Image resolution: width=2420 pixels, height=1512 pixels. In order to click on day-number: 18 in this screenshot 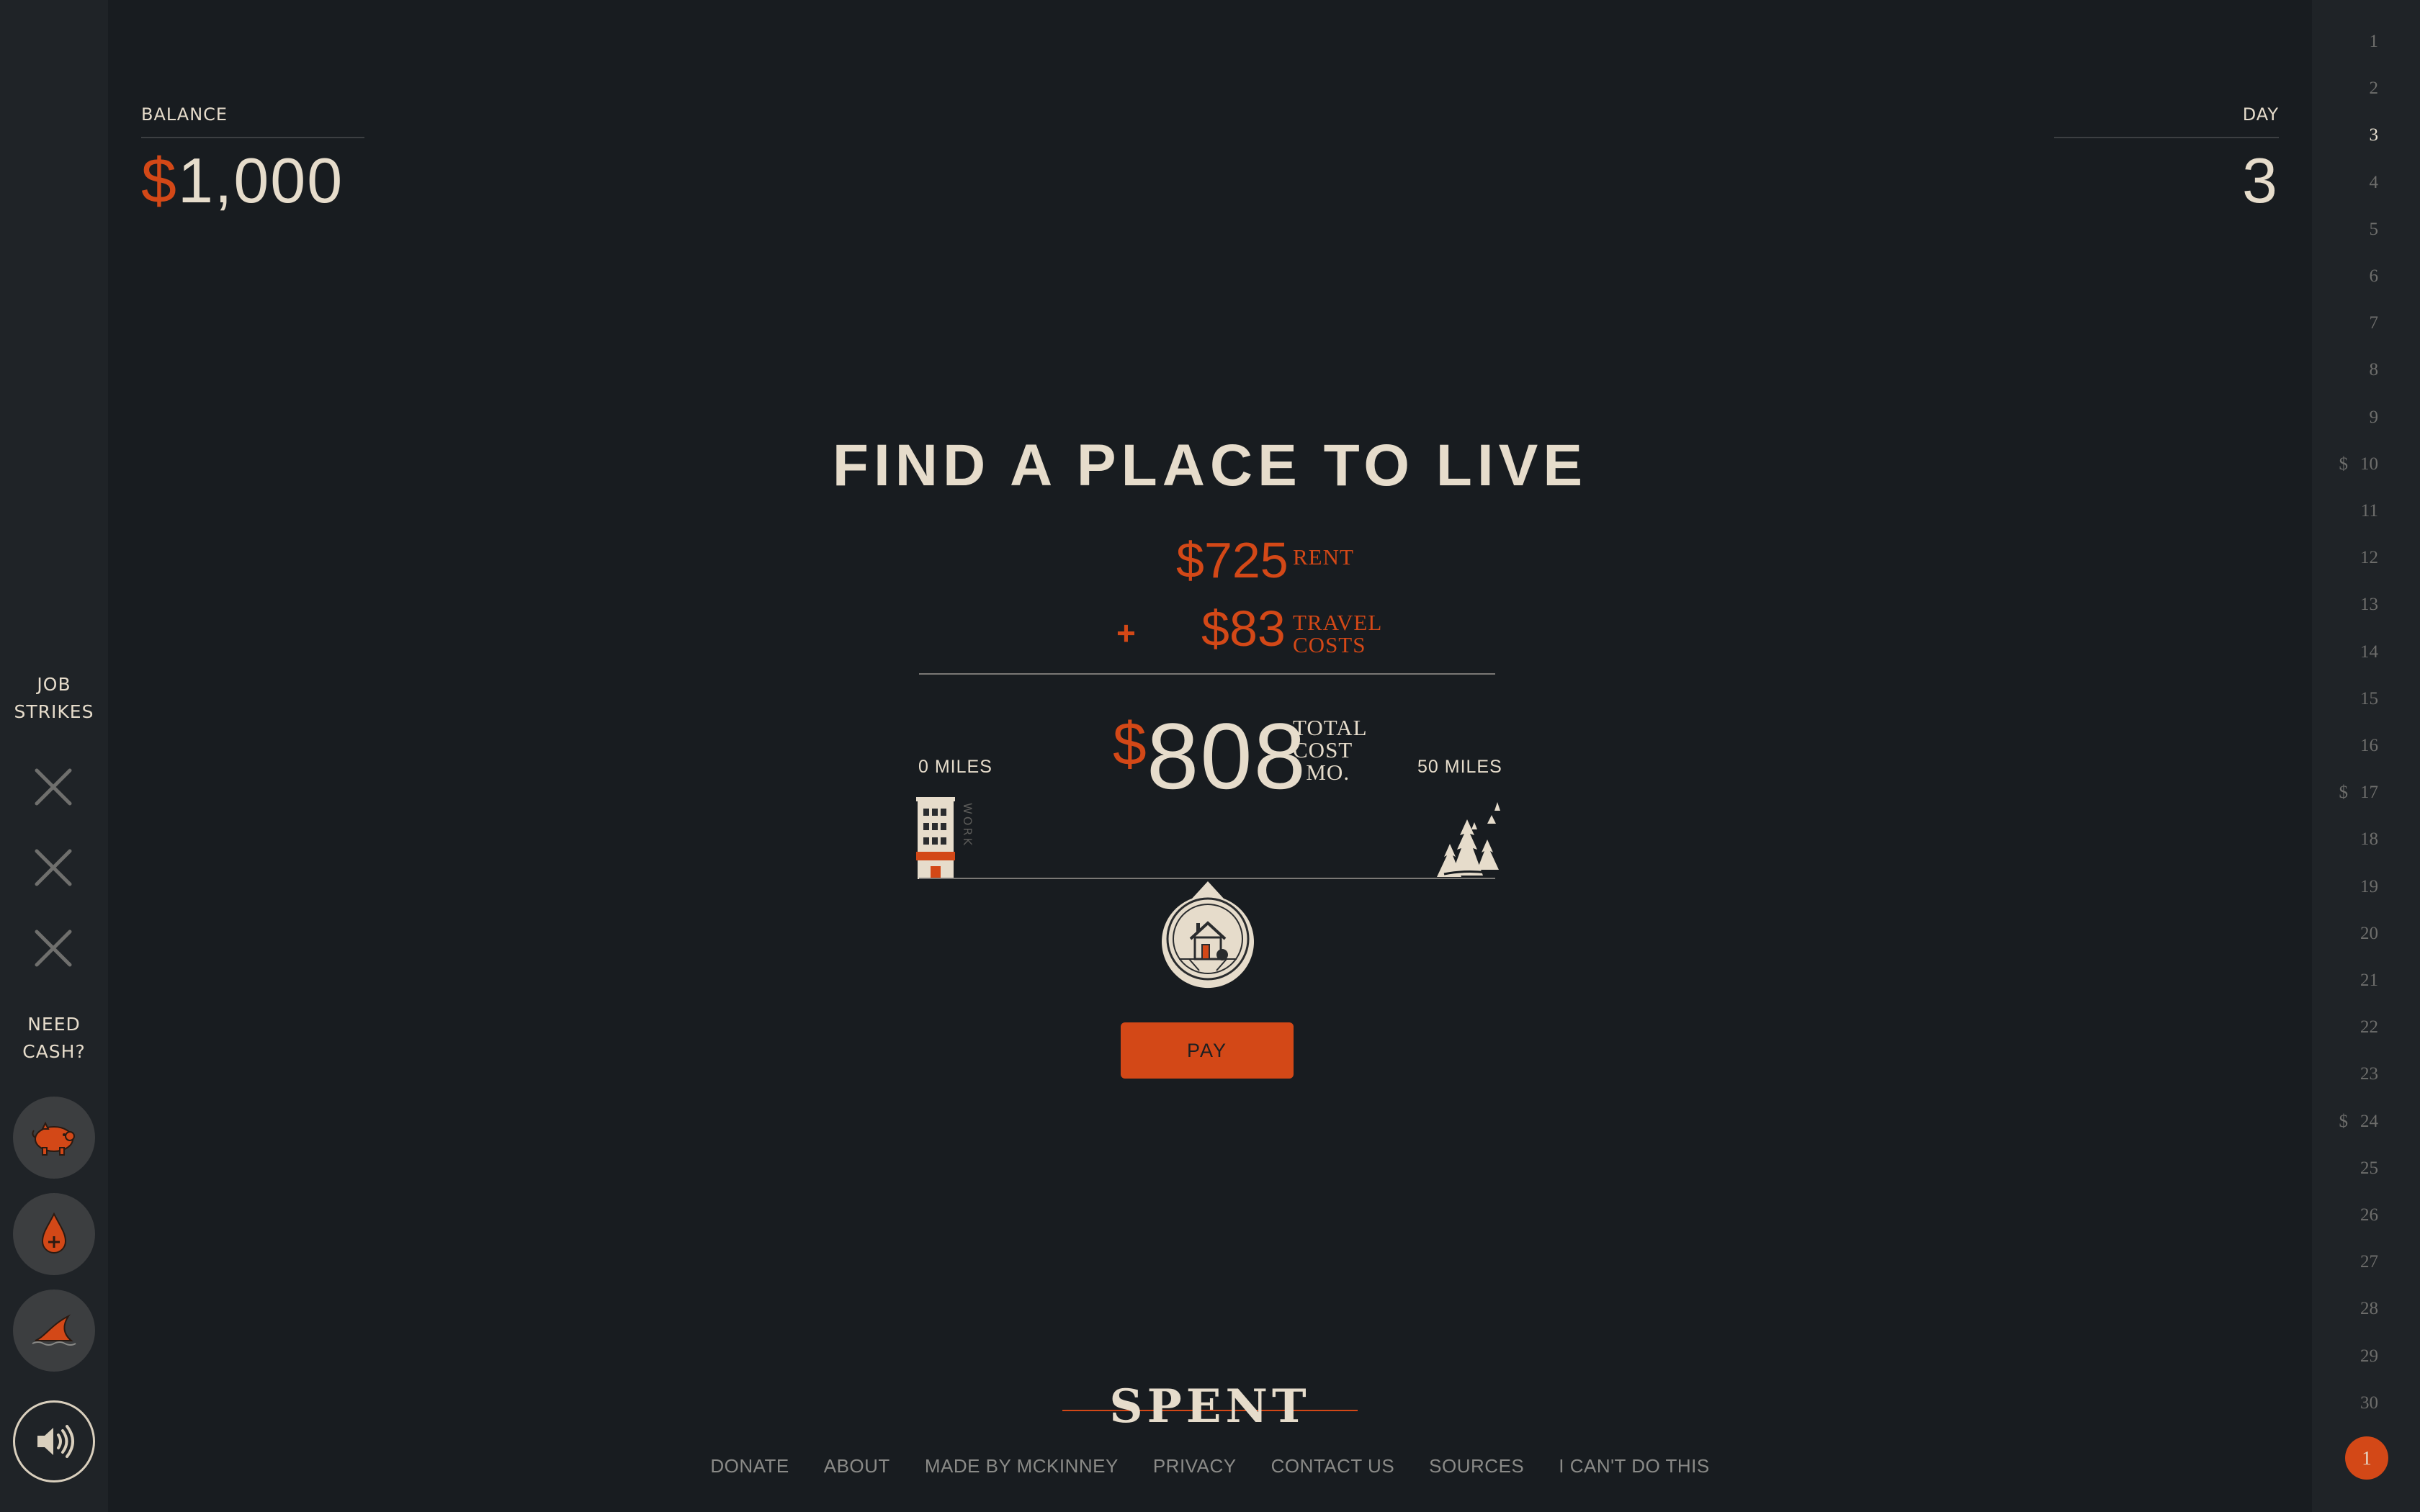, I will do `click(2369, 839)`.